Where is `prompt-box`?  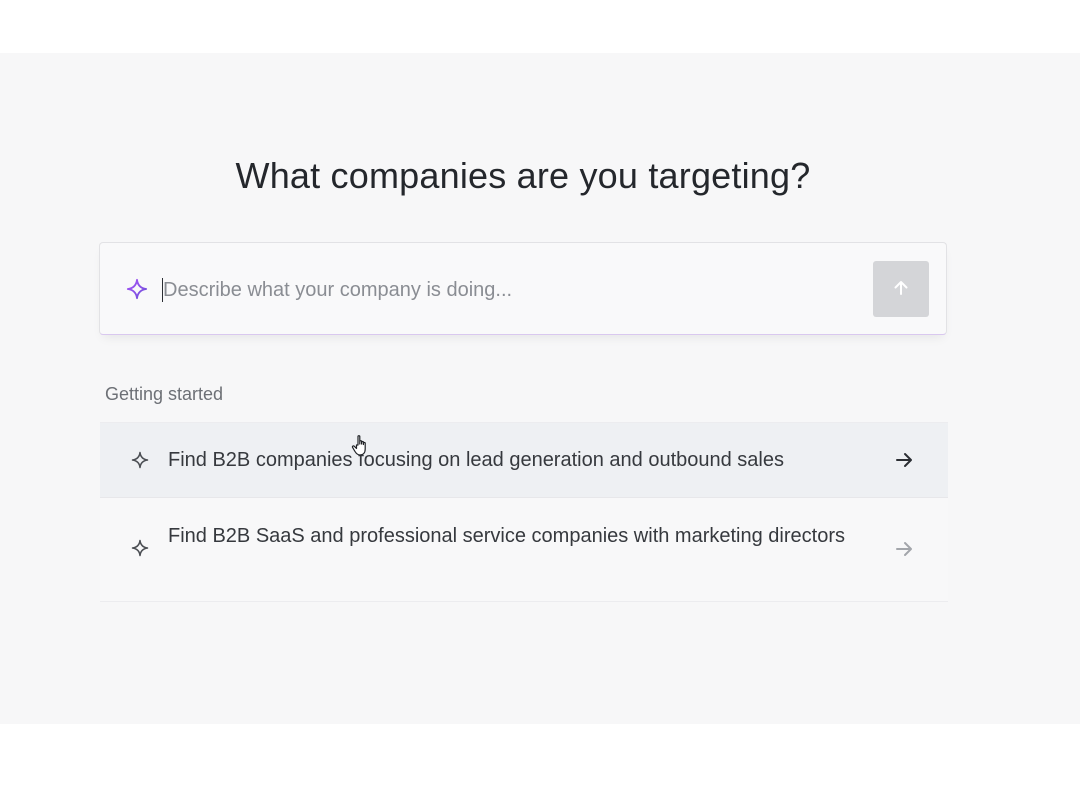
prompt-box is located at coordinates (523, 288).